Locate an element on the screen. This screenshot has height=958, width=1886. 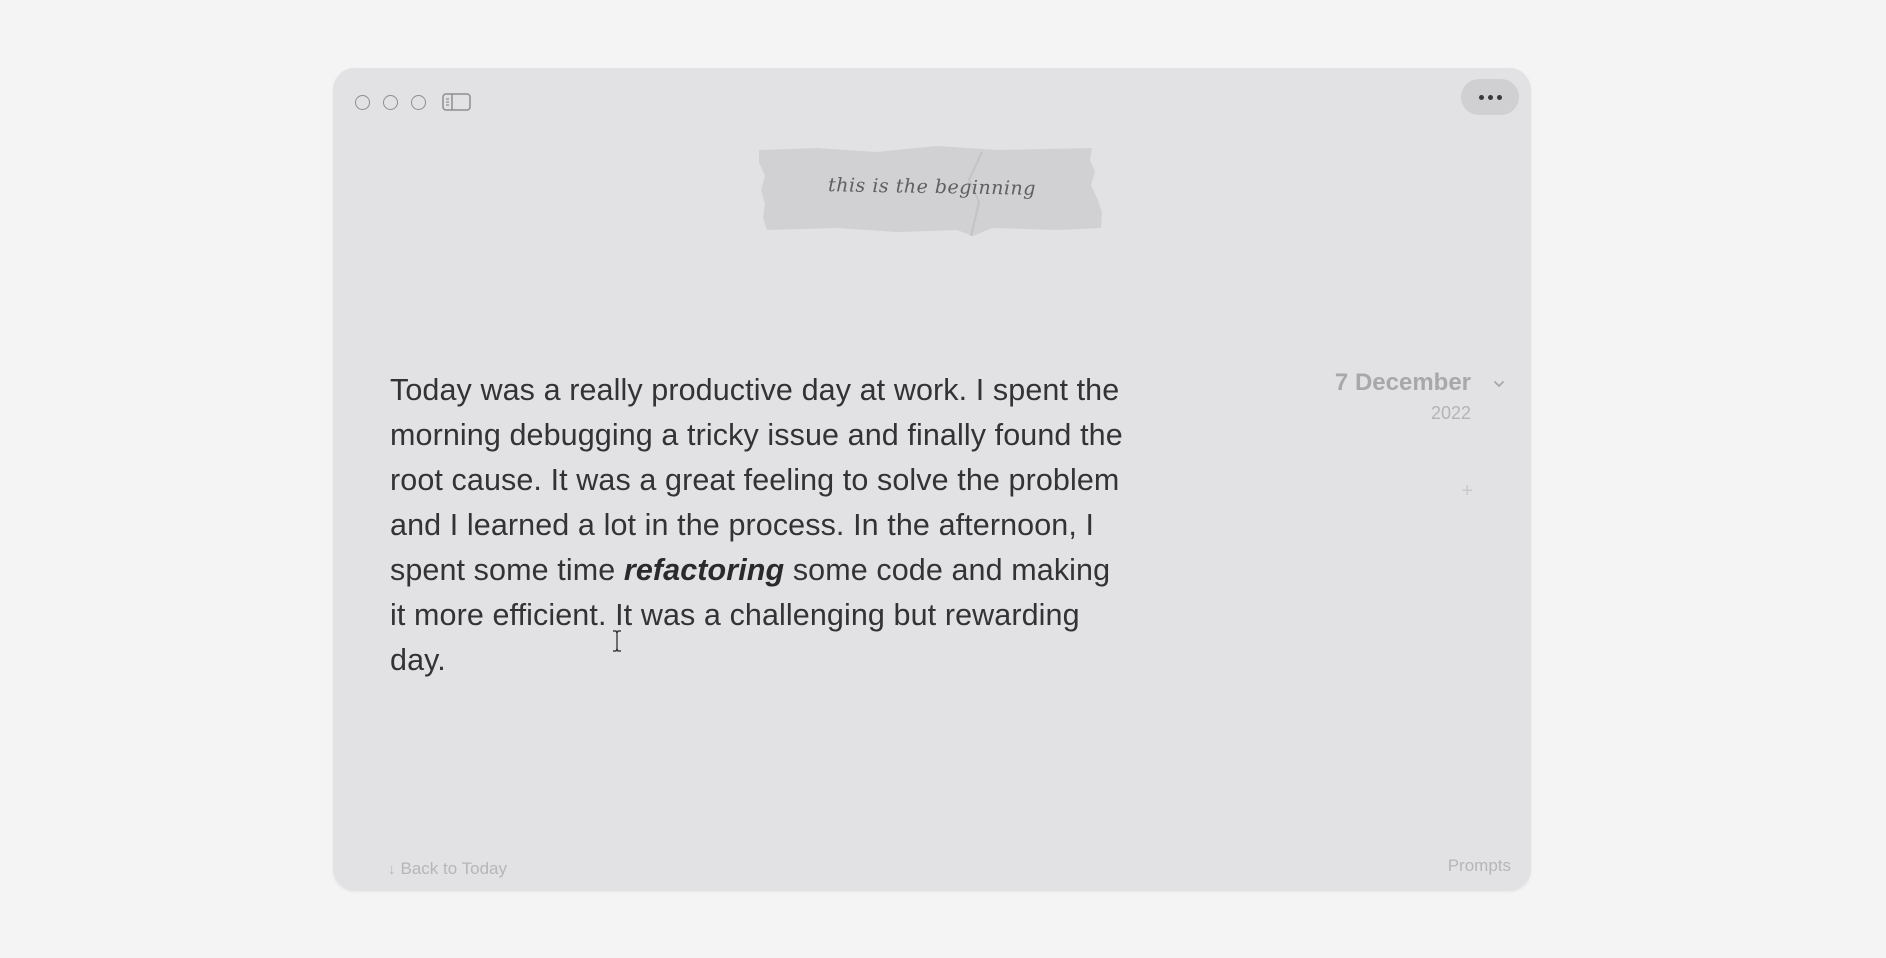
arrow-down-icon: ↓ is located at coordinates (392, 869).